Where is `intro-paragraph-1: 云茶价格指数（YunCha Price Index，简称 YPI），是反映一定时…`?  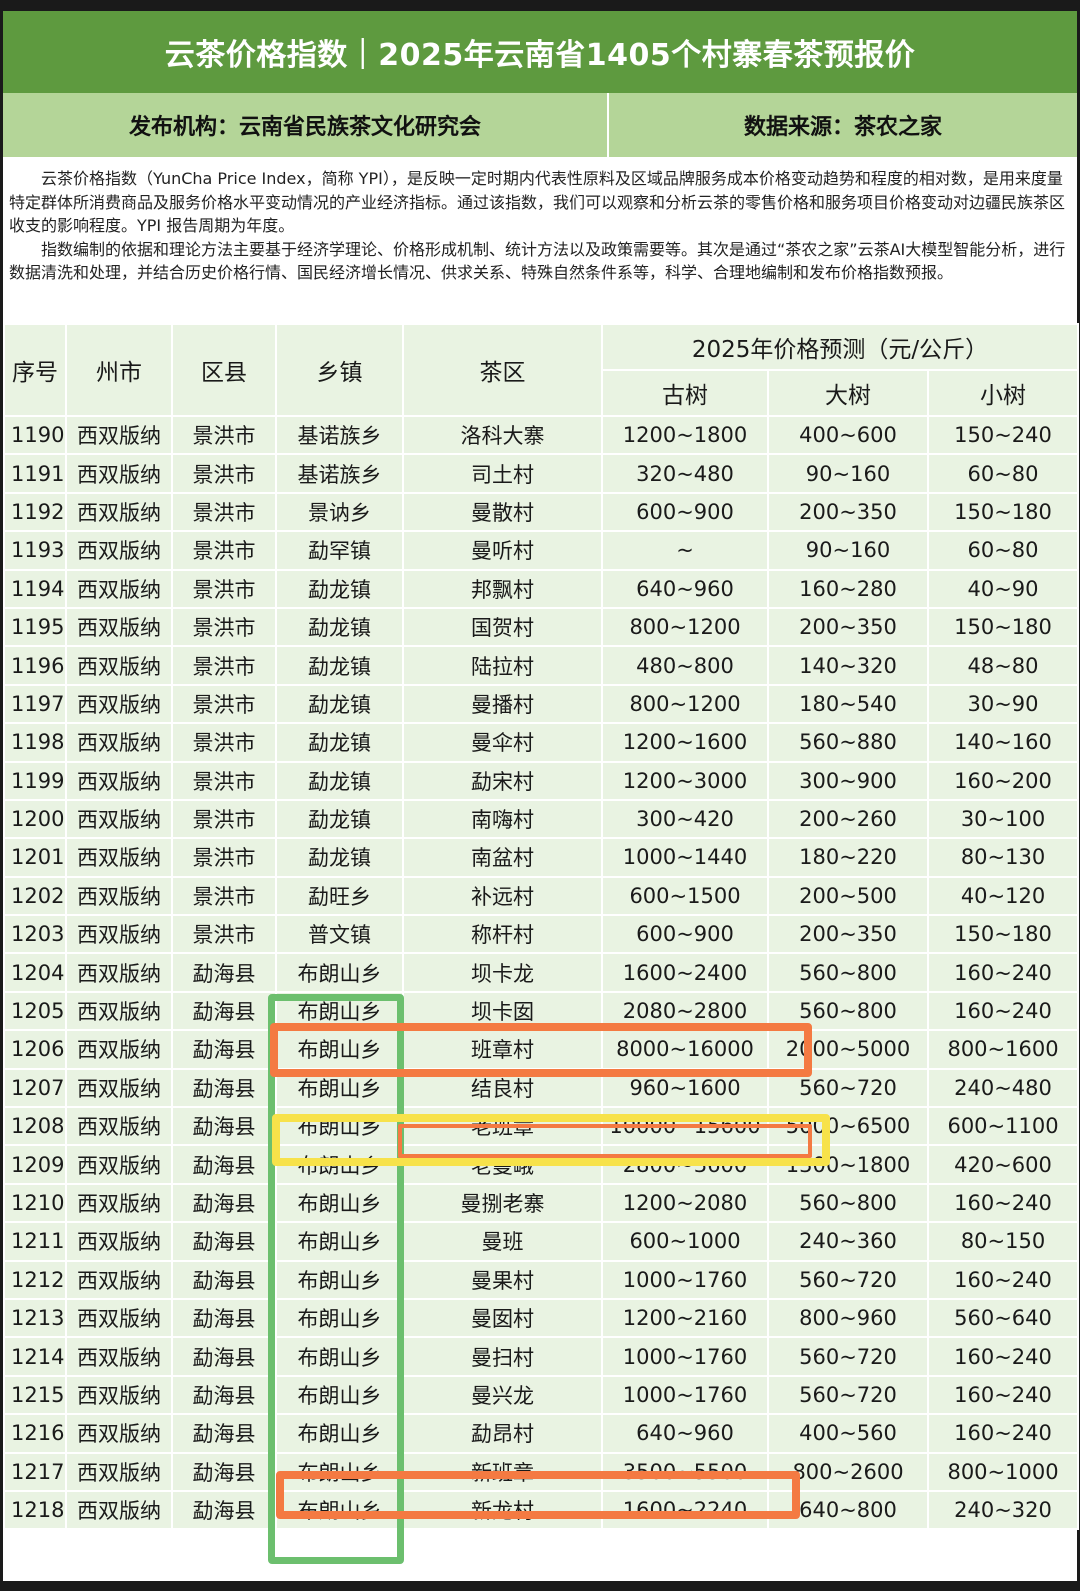 intro-paragraph-1: 云茶价格指数（YunCha Price Index，简称 YPI），是反映一定时… is located at coordinates (537, 202).